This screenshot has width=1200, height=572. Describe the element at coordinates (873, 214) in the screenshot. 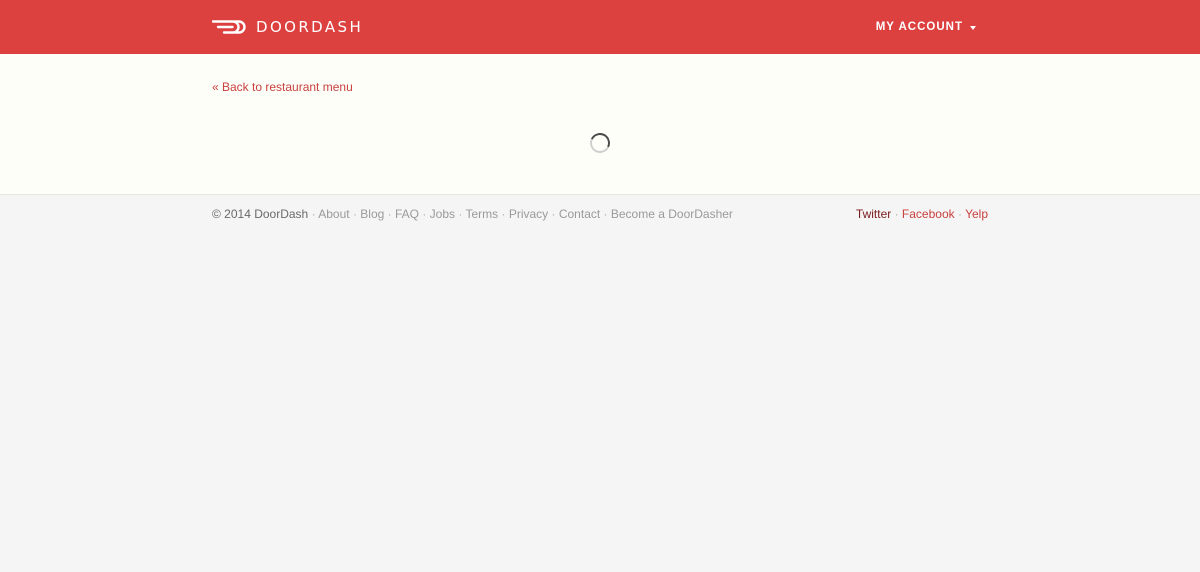

I see `social-link-twitter: Twitter` at that location.